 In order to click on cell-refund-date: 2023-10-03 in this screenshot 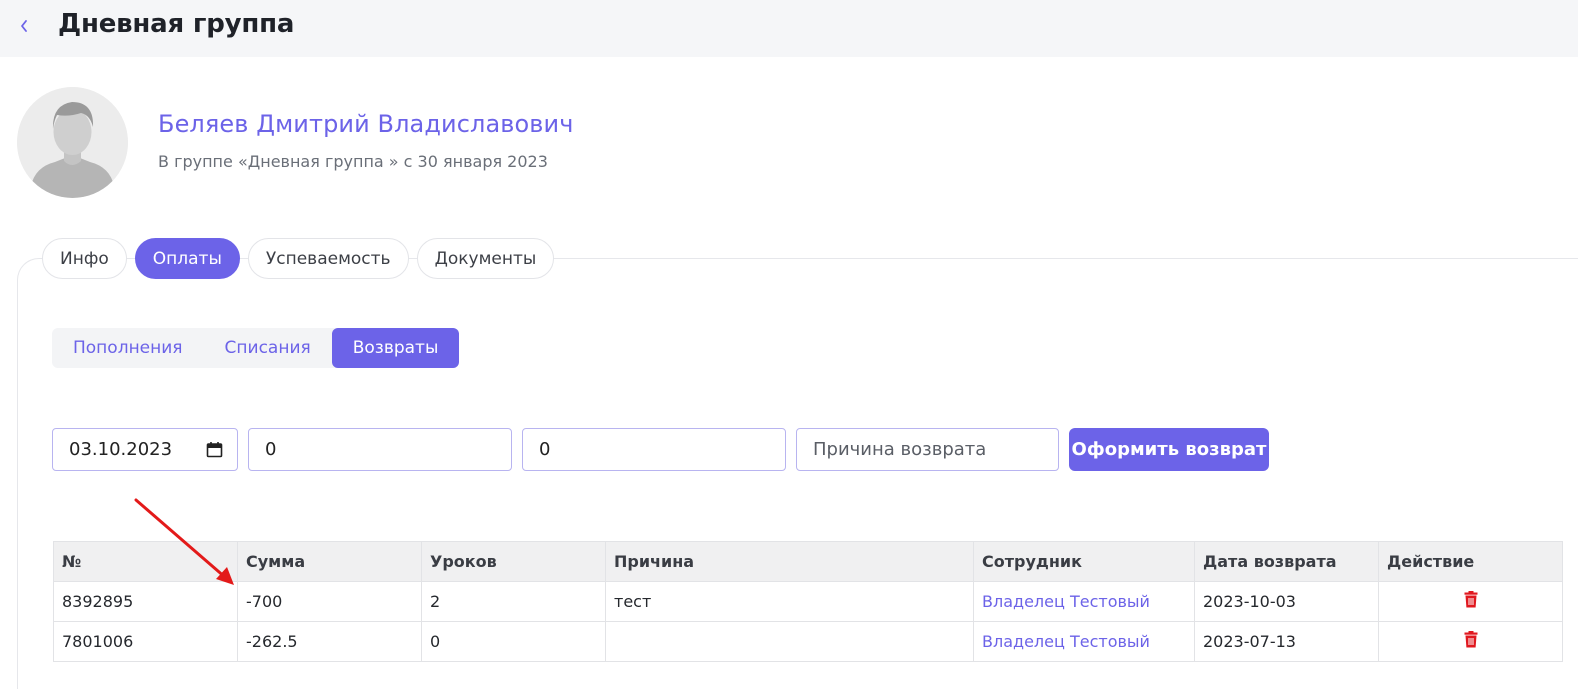, I will do `click(1286, 601)`.